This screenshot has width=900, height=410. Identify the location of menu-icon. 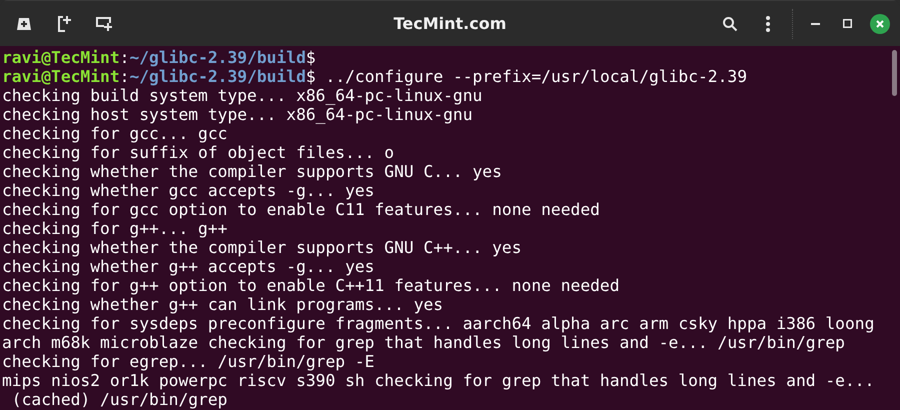
(768, 24).